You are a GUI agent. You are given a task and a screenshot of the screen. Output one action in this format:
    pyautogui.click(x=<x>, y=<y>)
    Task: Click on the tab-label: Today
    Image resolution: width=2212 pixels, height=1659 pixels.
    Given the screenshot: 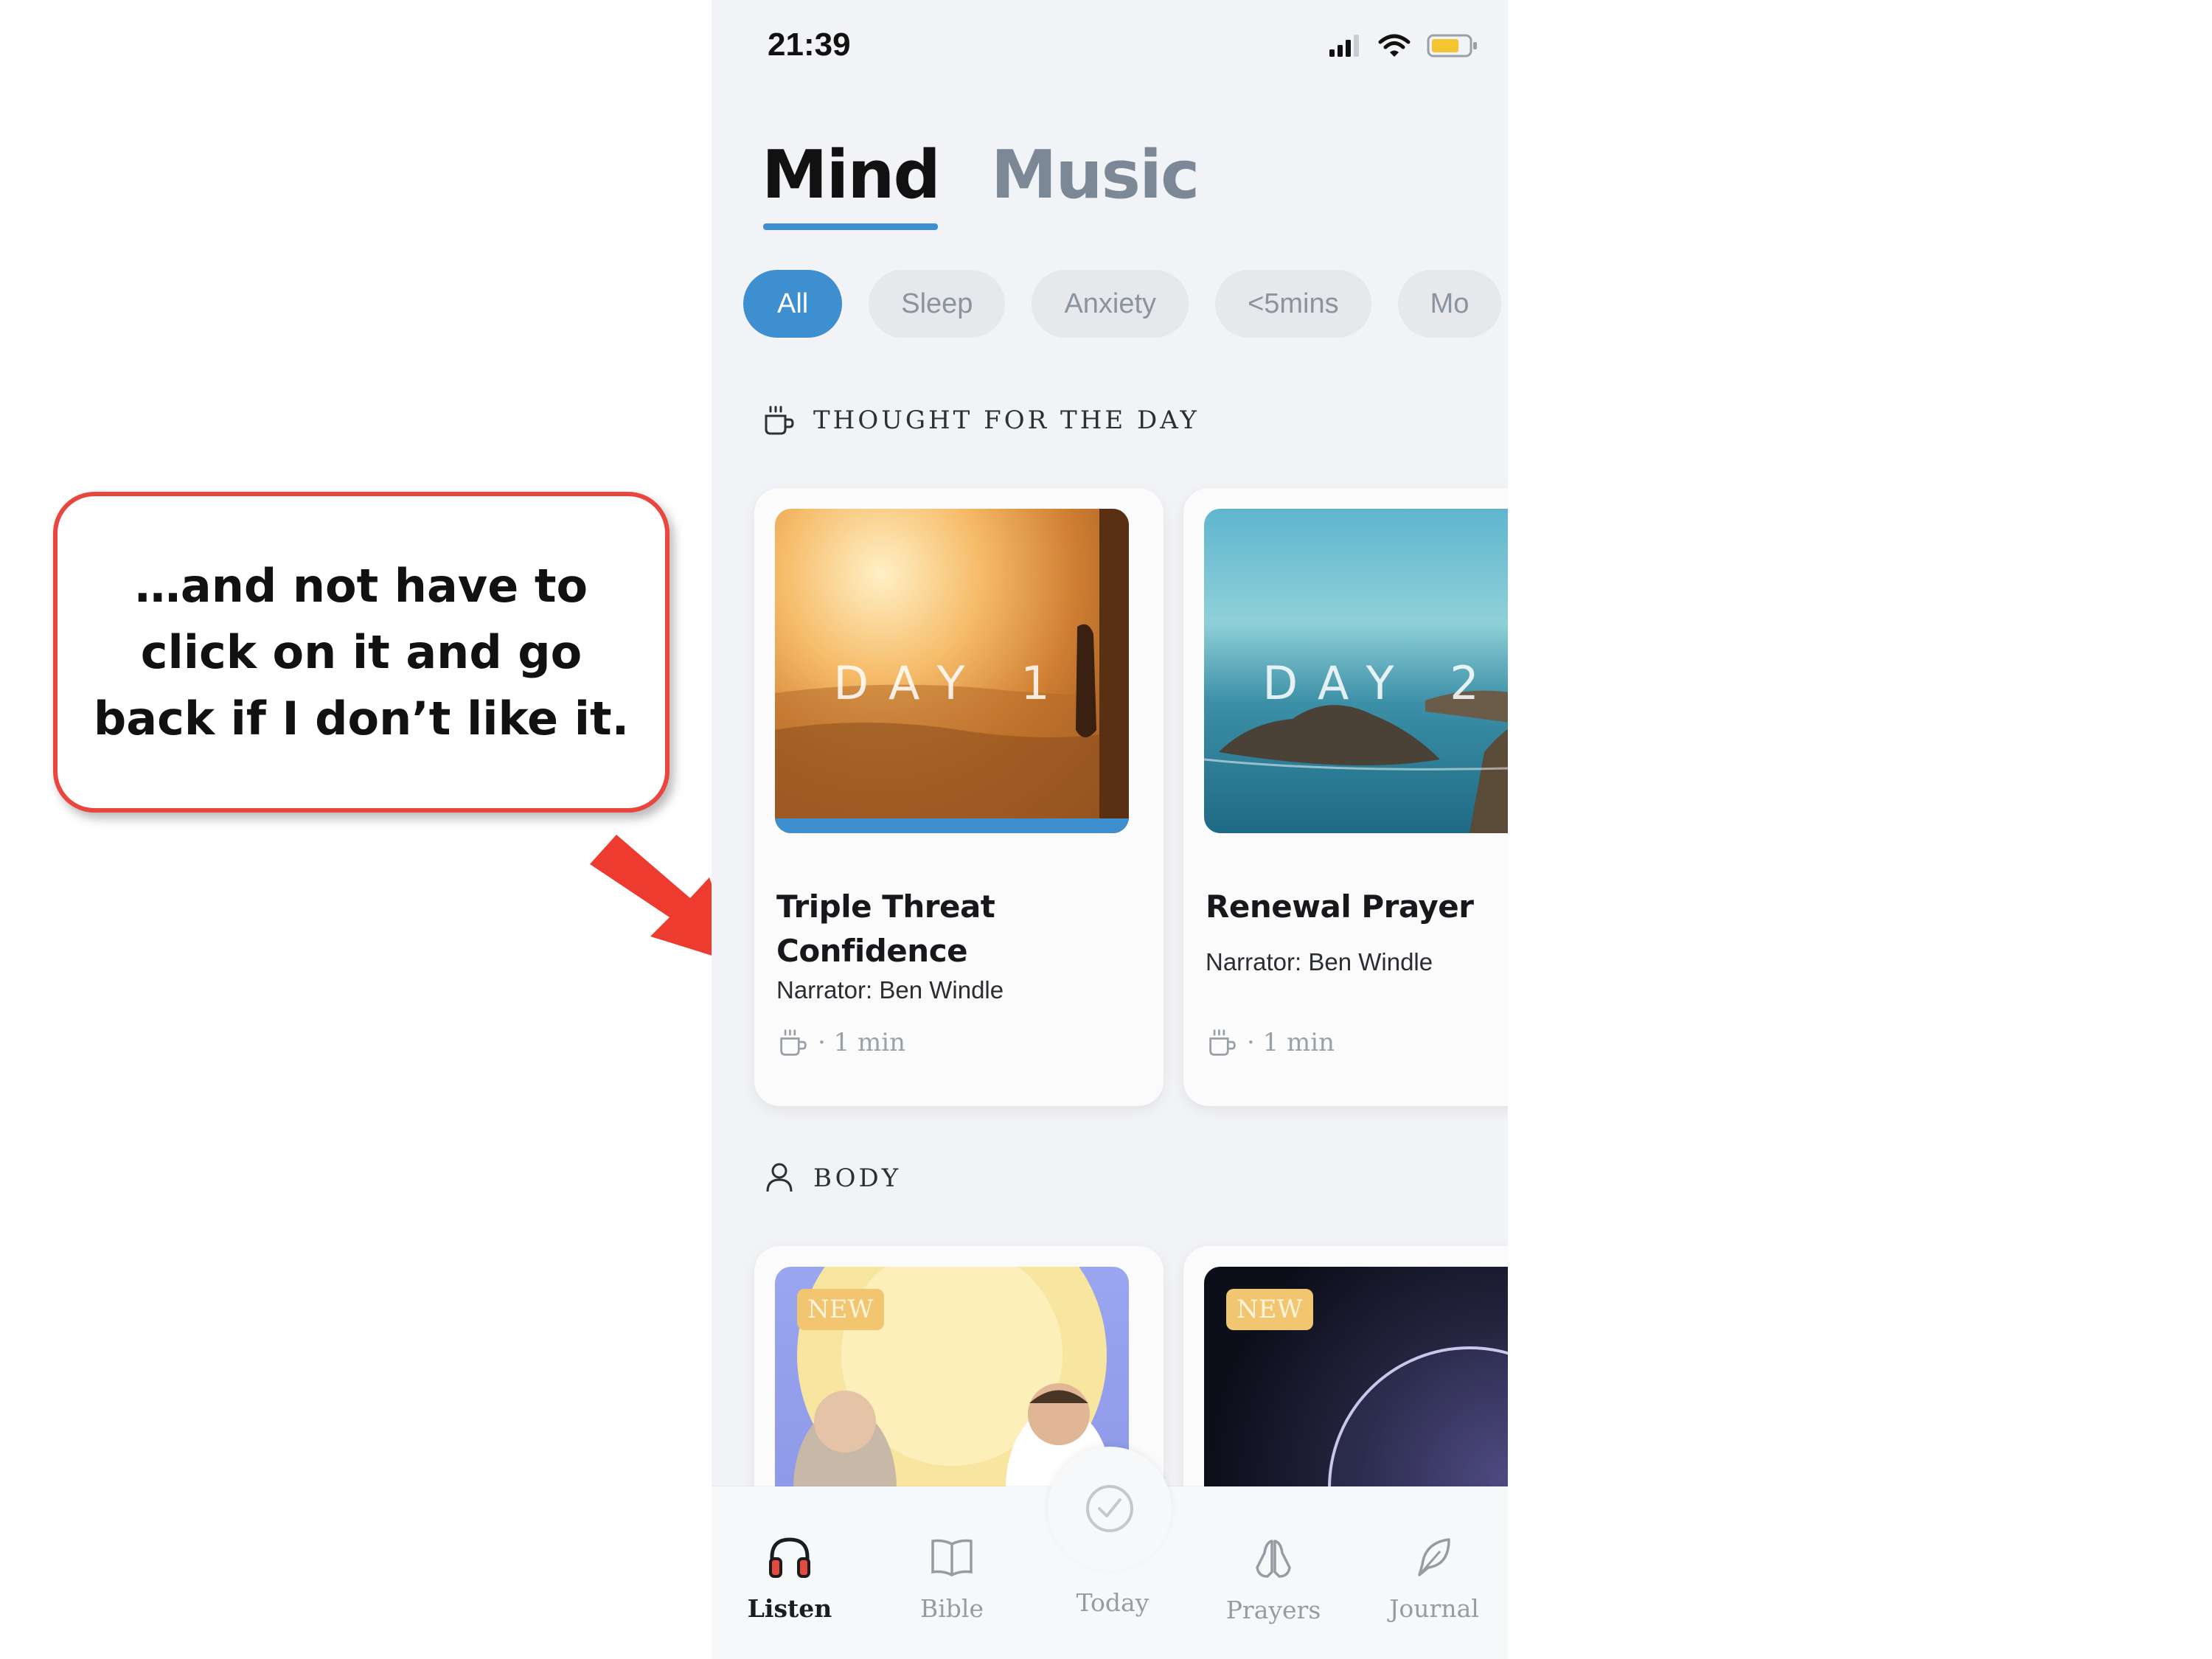 What is the action you would take?
    pyautogui.click(x=1113, y=1602)
    